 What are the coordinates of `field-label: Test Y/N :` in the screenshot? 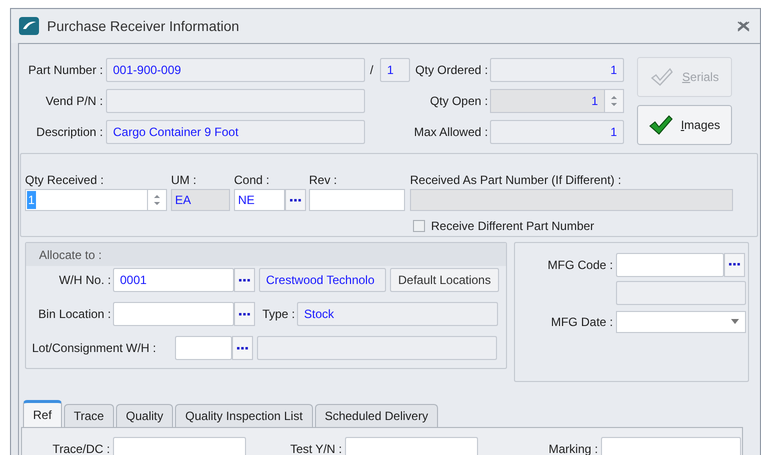 It's located at (315, 448).